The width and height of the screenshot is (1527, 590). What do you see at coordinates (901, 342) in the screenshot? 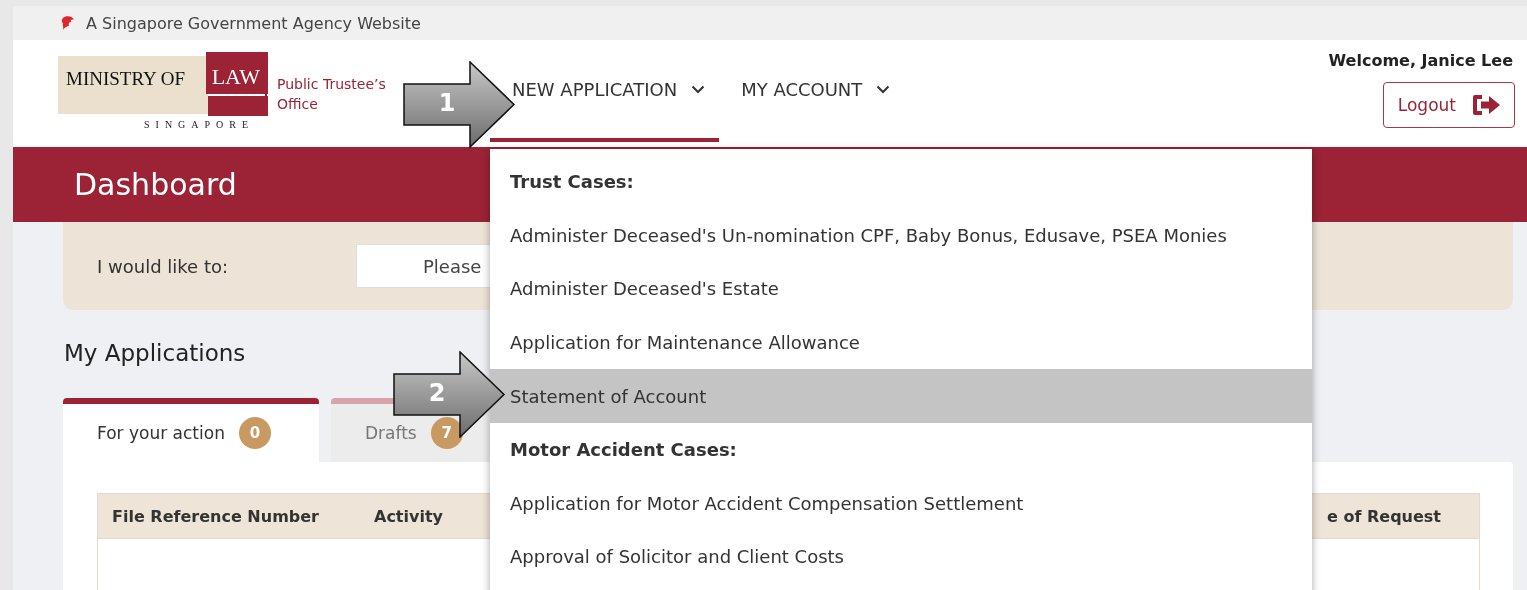
I see `menu-item: Application for Maintenance Allowance` at bounding box center [901, 342].